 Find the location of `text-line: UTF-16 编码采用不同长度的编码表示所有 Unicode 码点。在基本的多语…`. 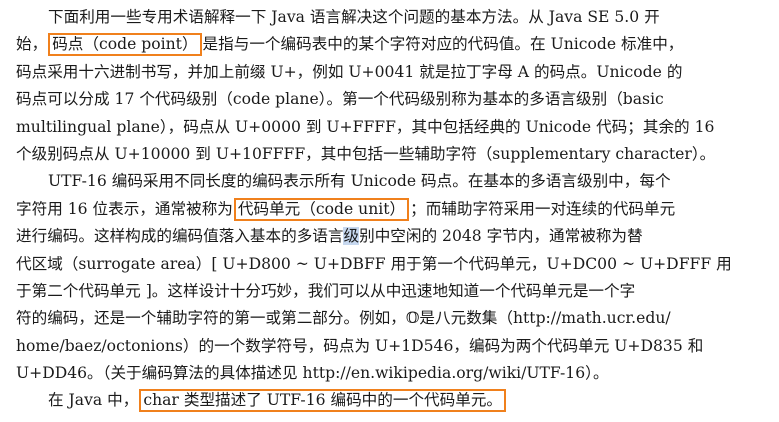

text-line: UTF-16 编码采用不同长度的编码表示所有 Unicode 码点。在基本的多语… is located at coordinates (359, 181).